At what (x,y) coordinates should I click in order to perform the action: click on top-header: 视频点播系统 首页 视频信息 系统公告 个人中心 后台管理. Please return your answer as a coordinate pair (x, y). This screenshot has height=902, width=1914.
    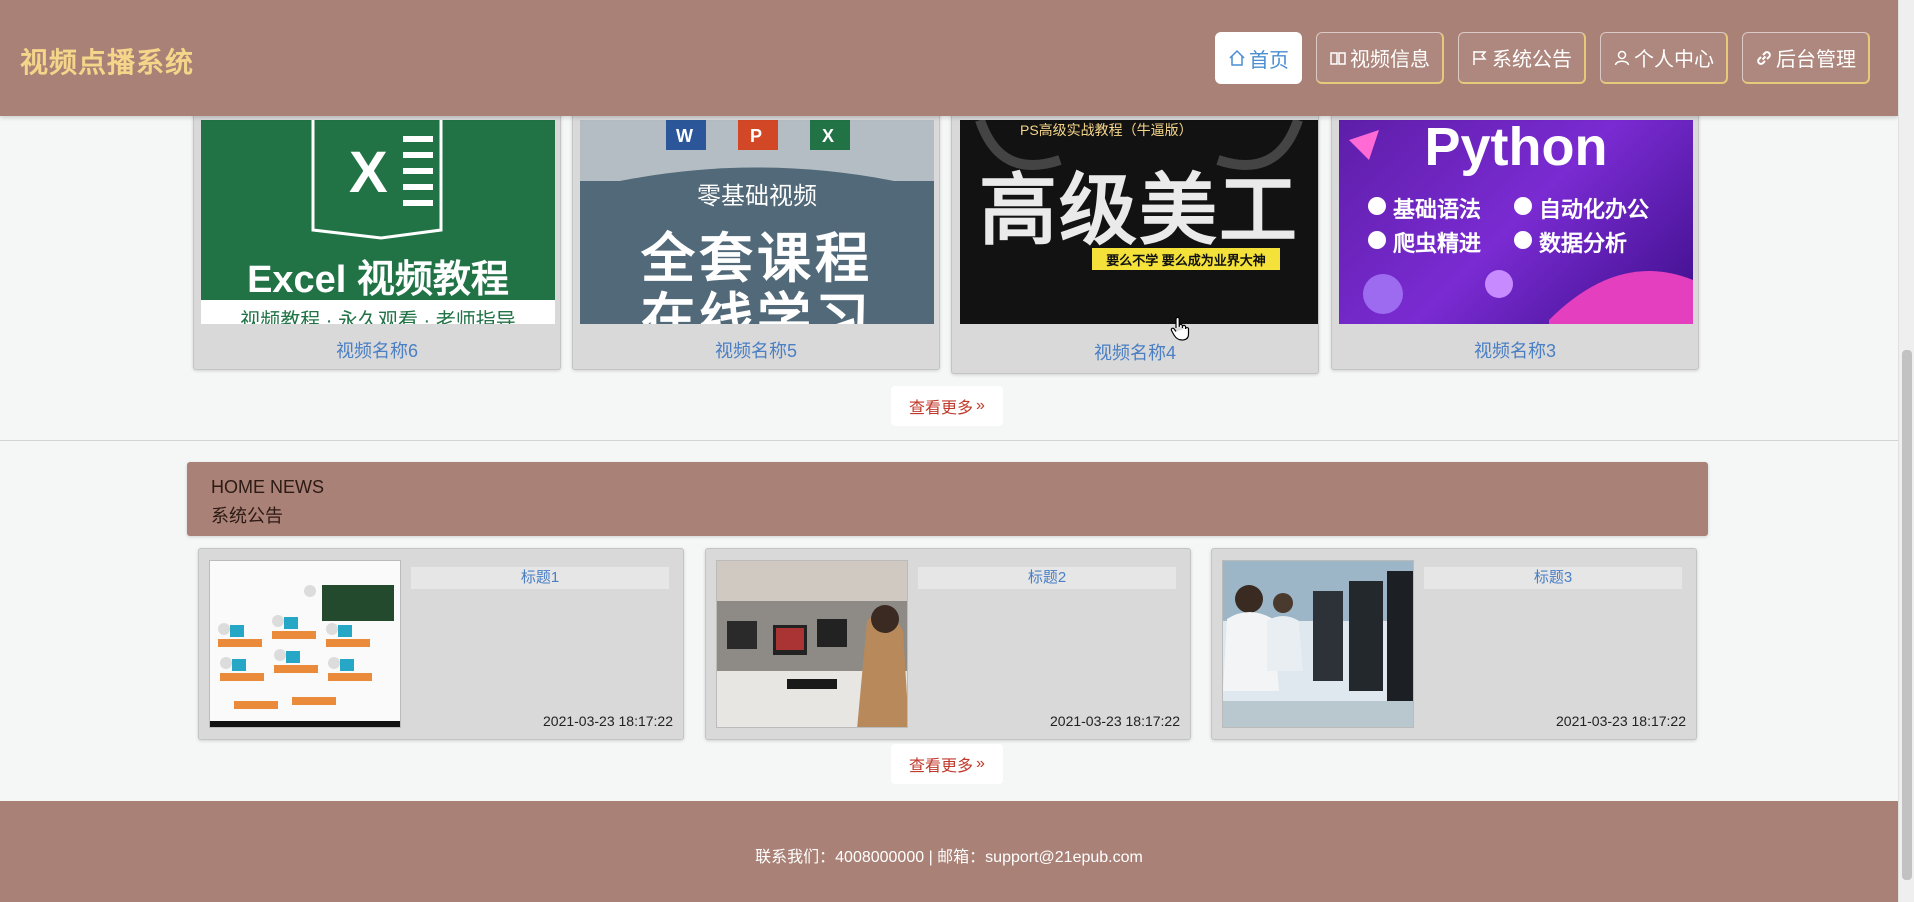
    Looking at the image, I should click on (949, 58).